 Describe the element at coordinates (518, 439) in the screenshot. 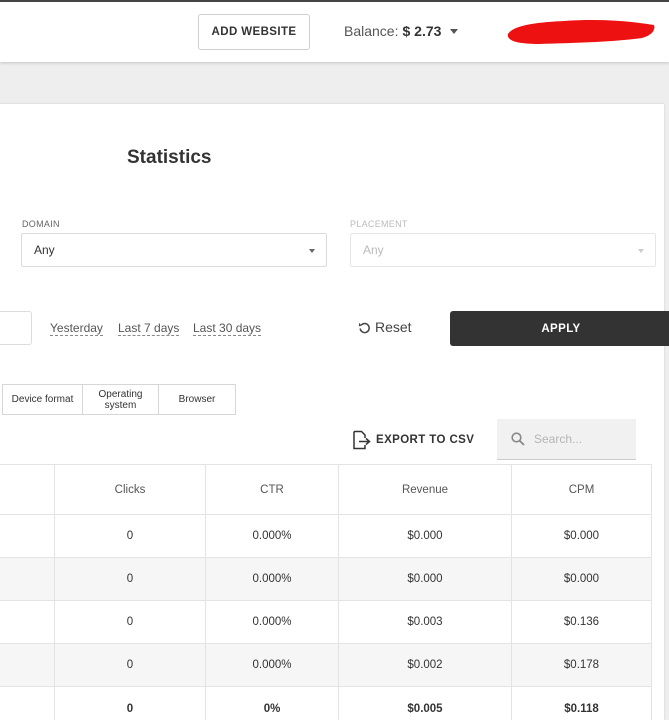

I see `search-icon` at that location.